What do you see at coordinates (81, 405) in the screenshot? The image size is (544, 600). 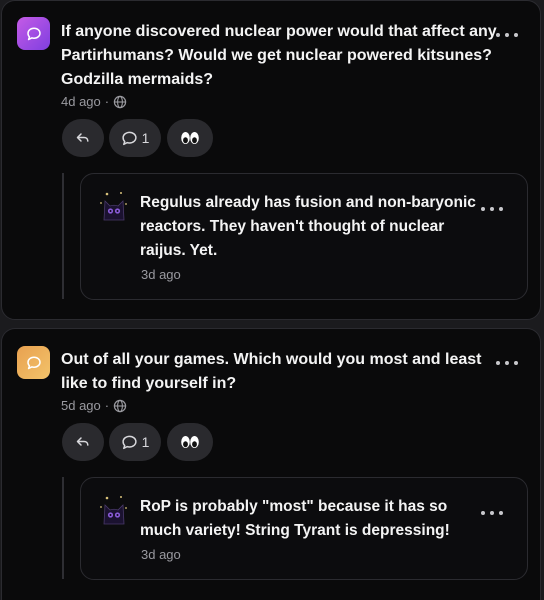 I see `post-time: 5d ago` at bounding box center [81, 405].